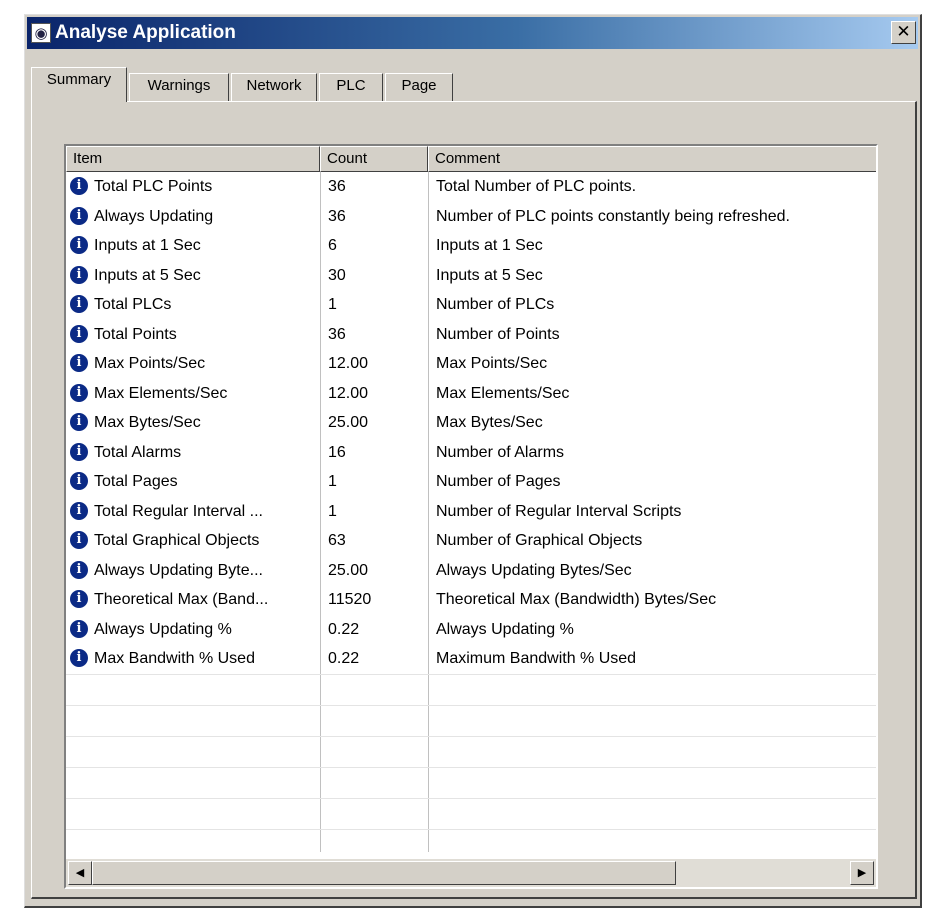  What do you see at coordinates (177, 540) in the screenshot?
I see `item-cell: Total Graphical Objects` at bounding box center [177, 540].